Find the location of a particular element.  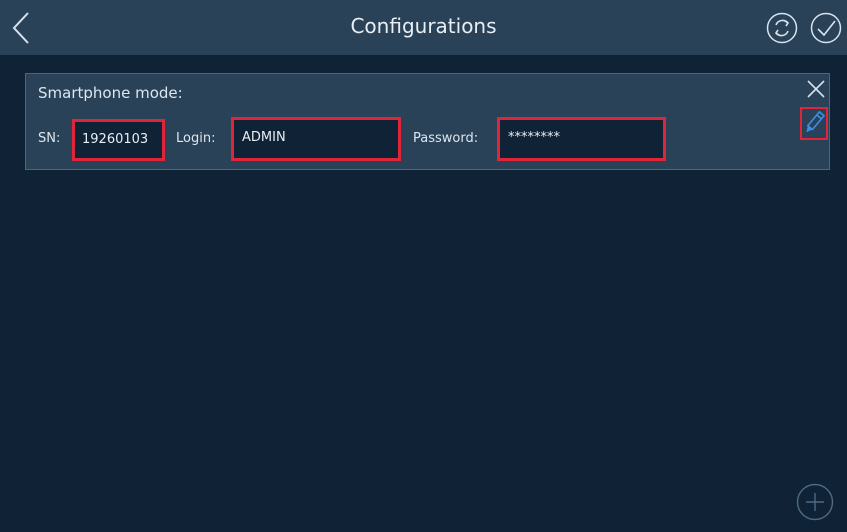

top-bar: Configurations is located at coordinates (423, 27).